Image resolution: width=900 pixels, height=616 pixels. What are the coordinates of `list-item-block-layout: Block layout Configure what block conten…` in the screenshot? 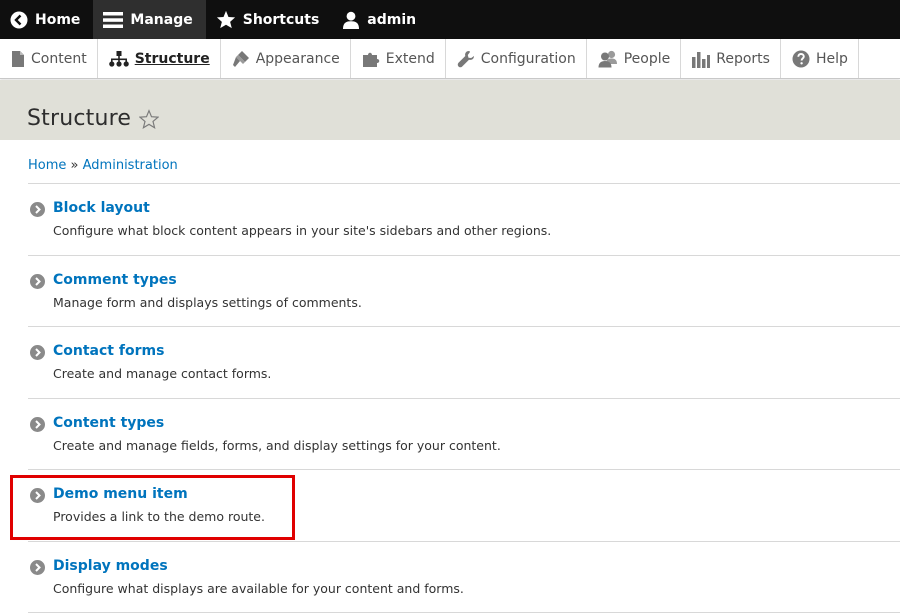 It's located at (464, 220).